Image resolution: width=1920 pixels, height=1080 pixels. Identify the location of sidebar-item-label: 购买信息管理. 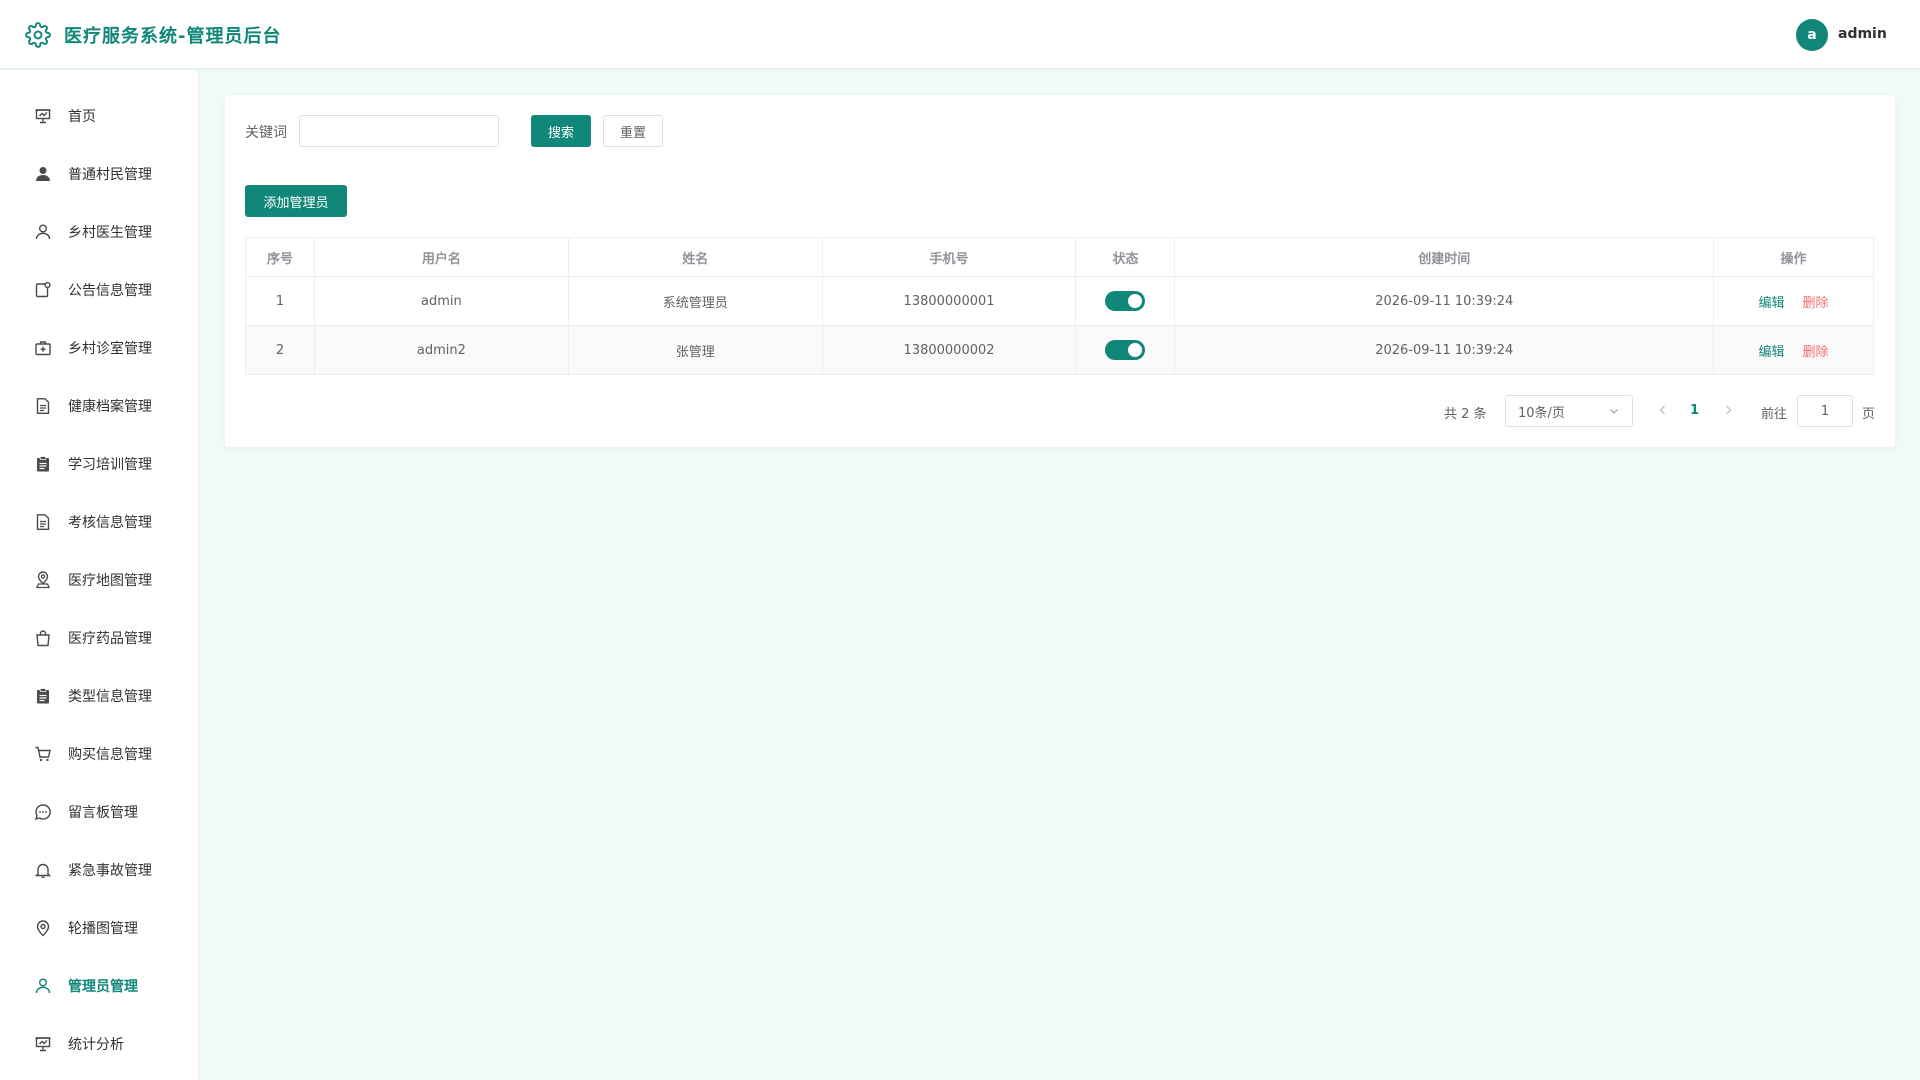
(110, 755).